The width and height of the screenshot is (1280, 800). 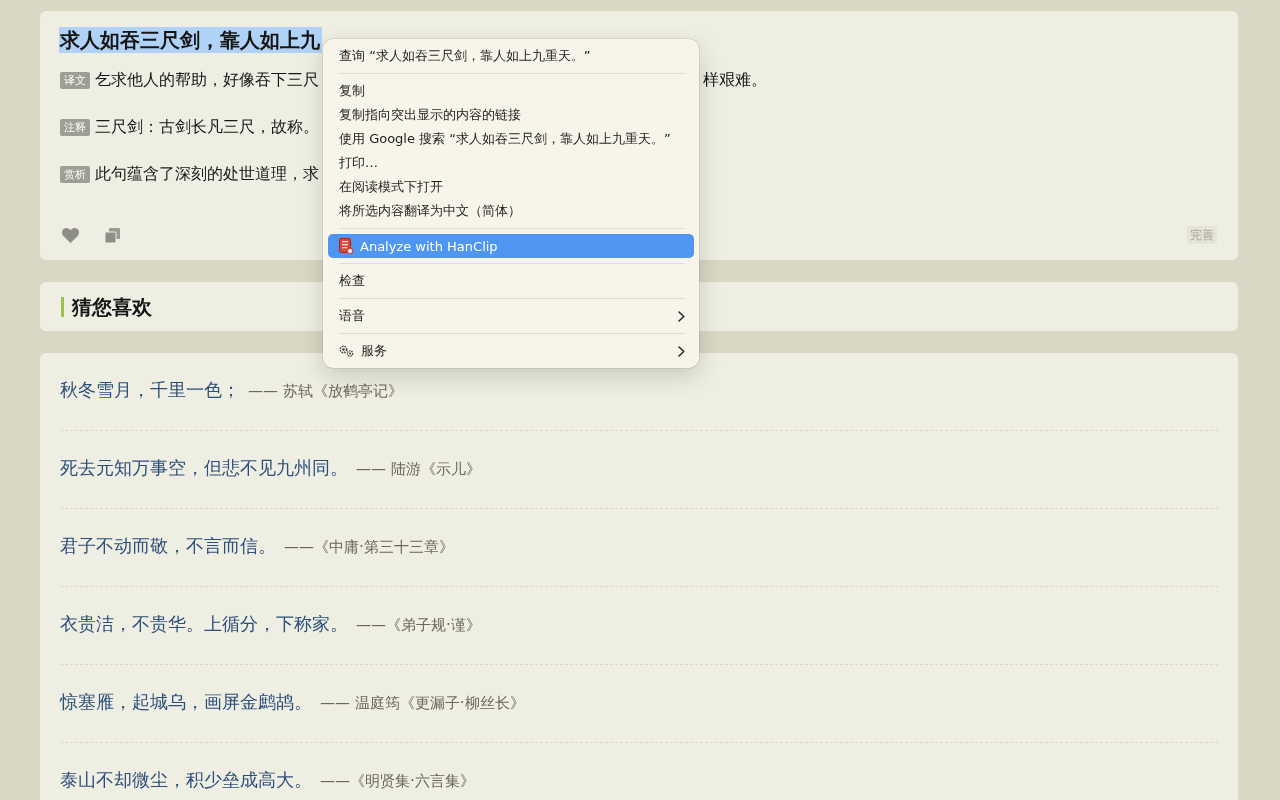 I want to click on section-heading: 猜您喜欢, so click(x=112, y=306).